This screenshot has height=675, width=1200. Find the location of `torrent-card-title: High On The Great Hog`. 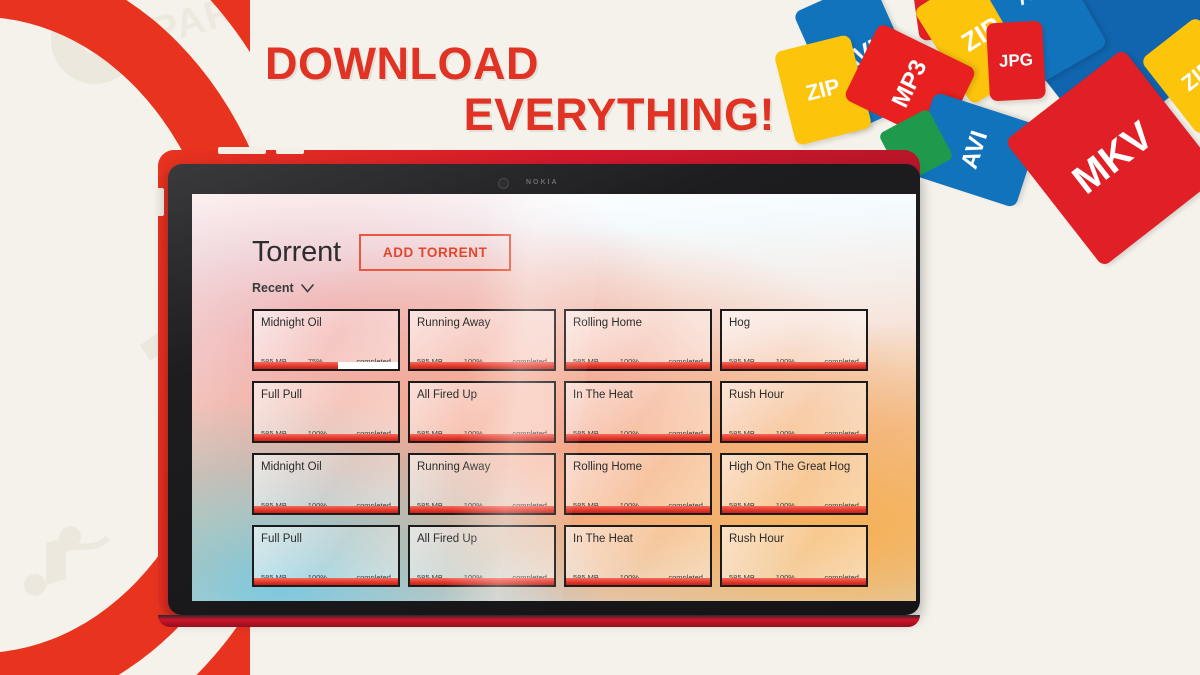

torrent-card-title: High On The Great Hog is located at coordinates (790, 467).